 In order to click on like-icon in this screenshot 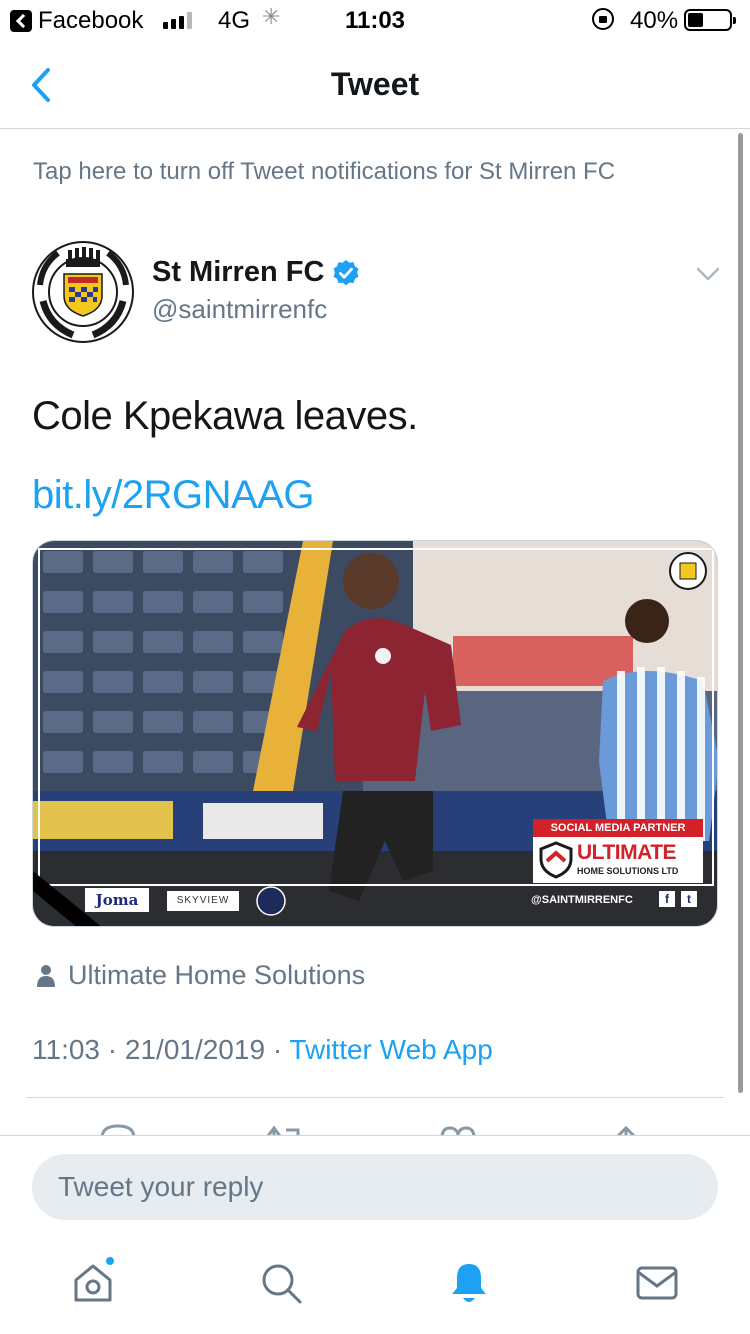, I will do `click(458, 1129)`.